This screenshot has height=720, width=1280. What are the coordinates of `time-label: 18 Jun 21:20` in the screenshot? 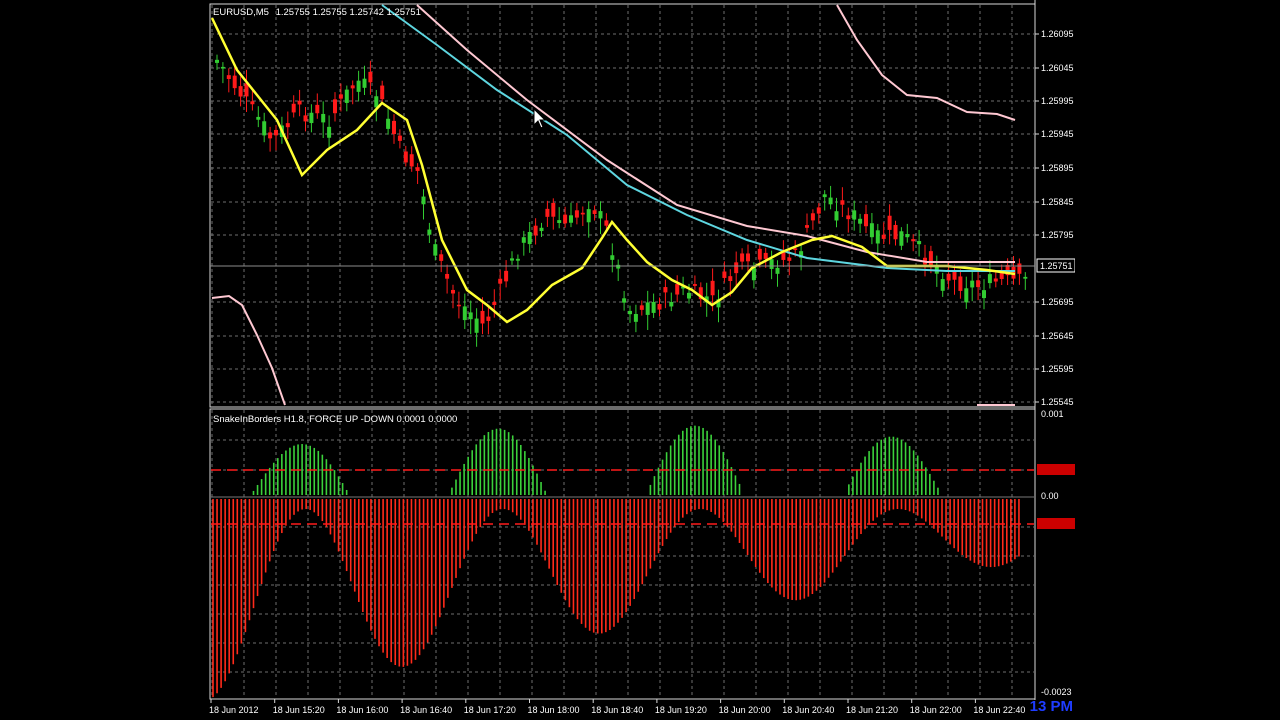 It's located at (872, 710).